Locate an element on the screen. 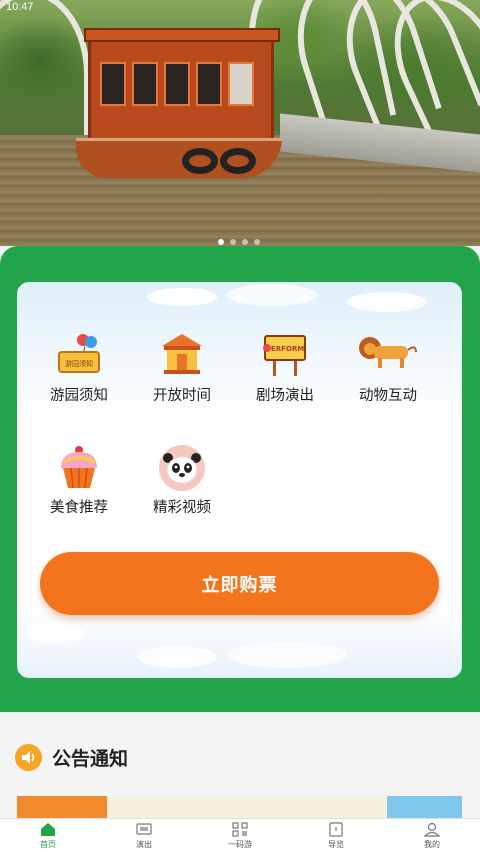  status-time: 10:47 is located at coordinates (20, 7).